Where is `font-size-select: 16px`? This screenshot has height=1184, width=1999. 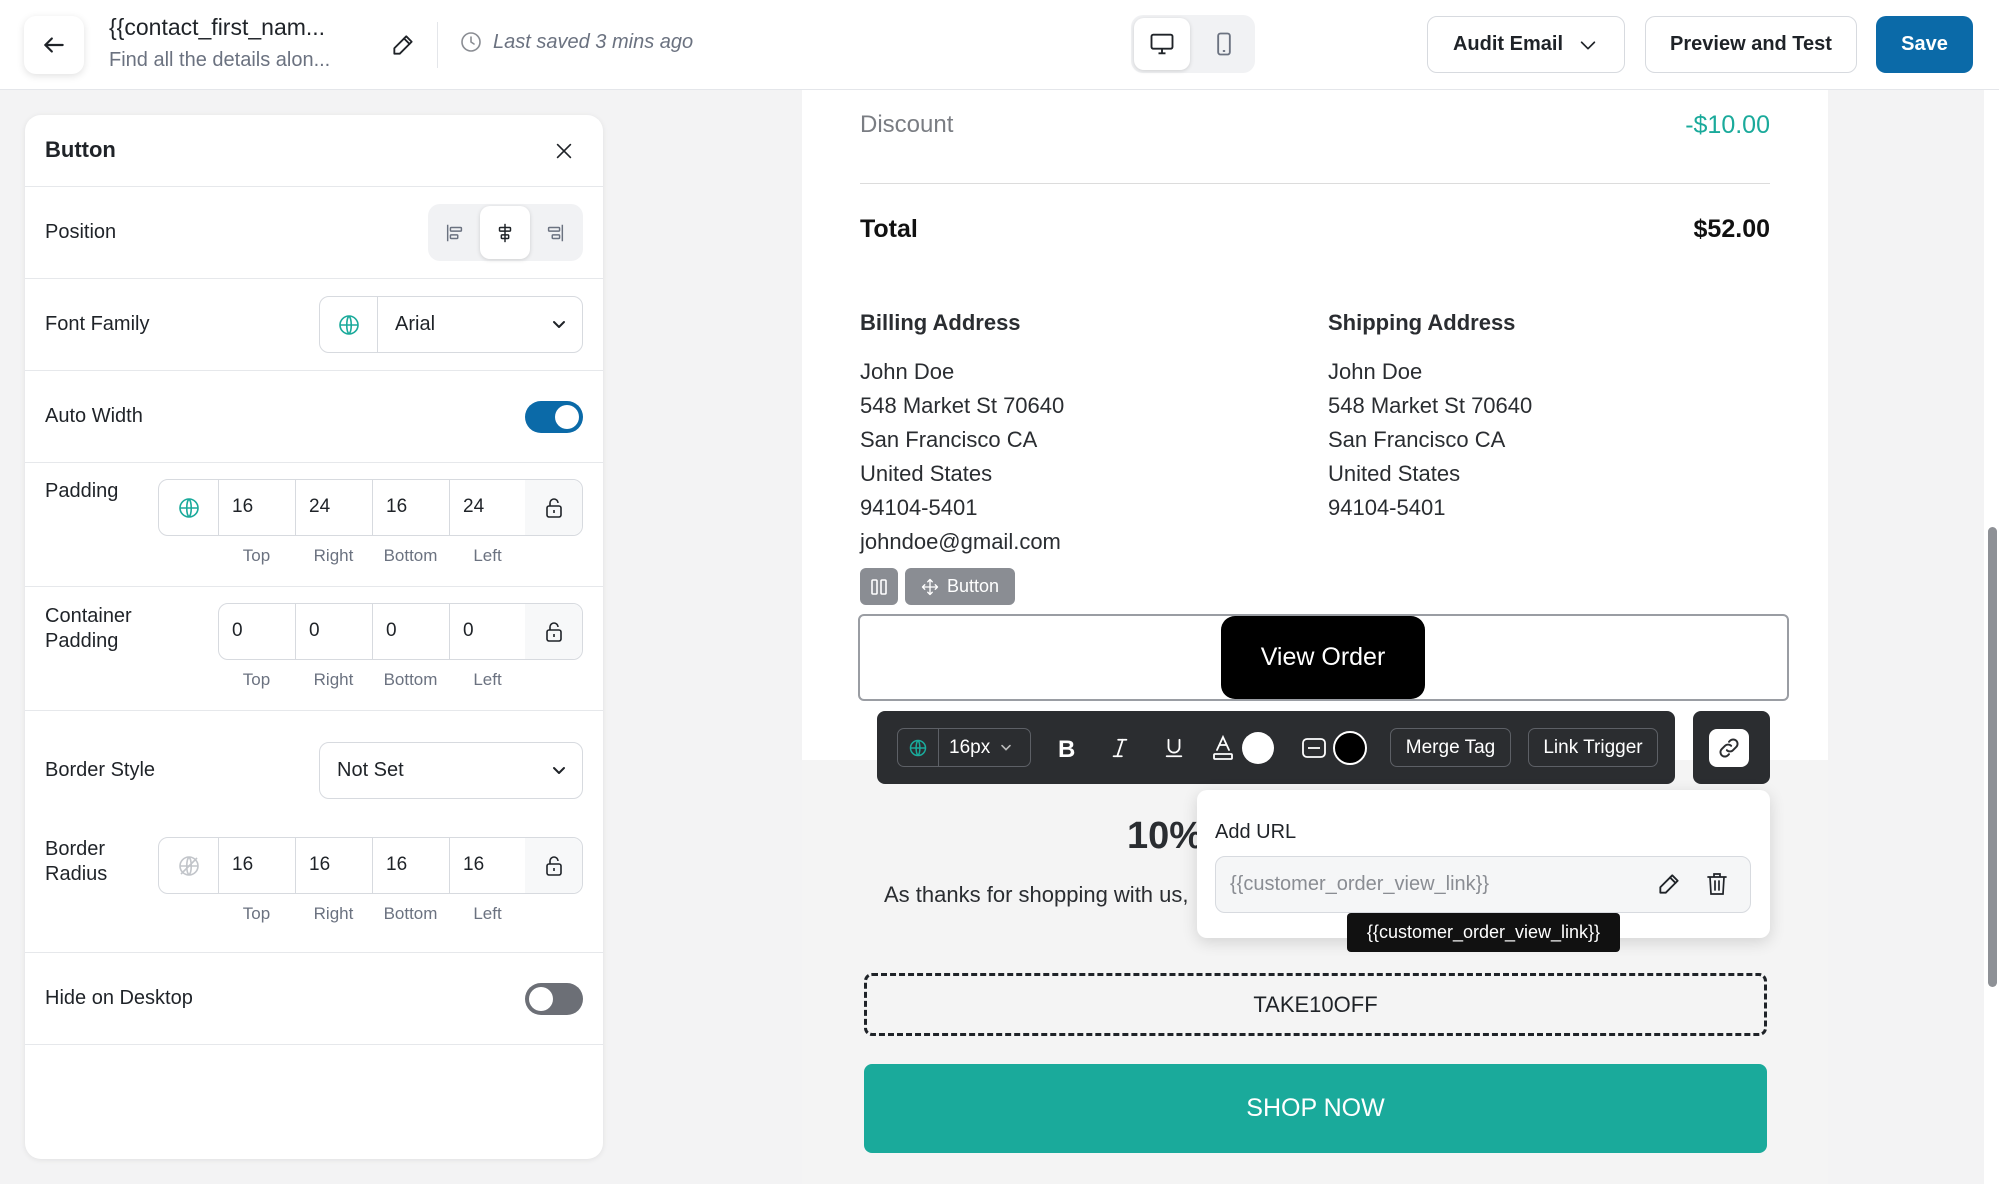
font-size-select: 16px is located at coordinates (964, 747).